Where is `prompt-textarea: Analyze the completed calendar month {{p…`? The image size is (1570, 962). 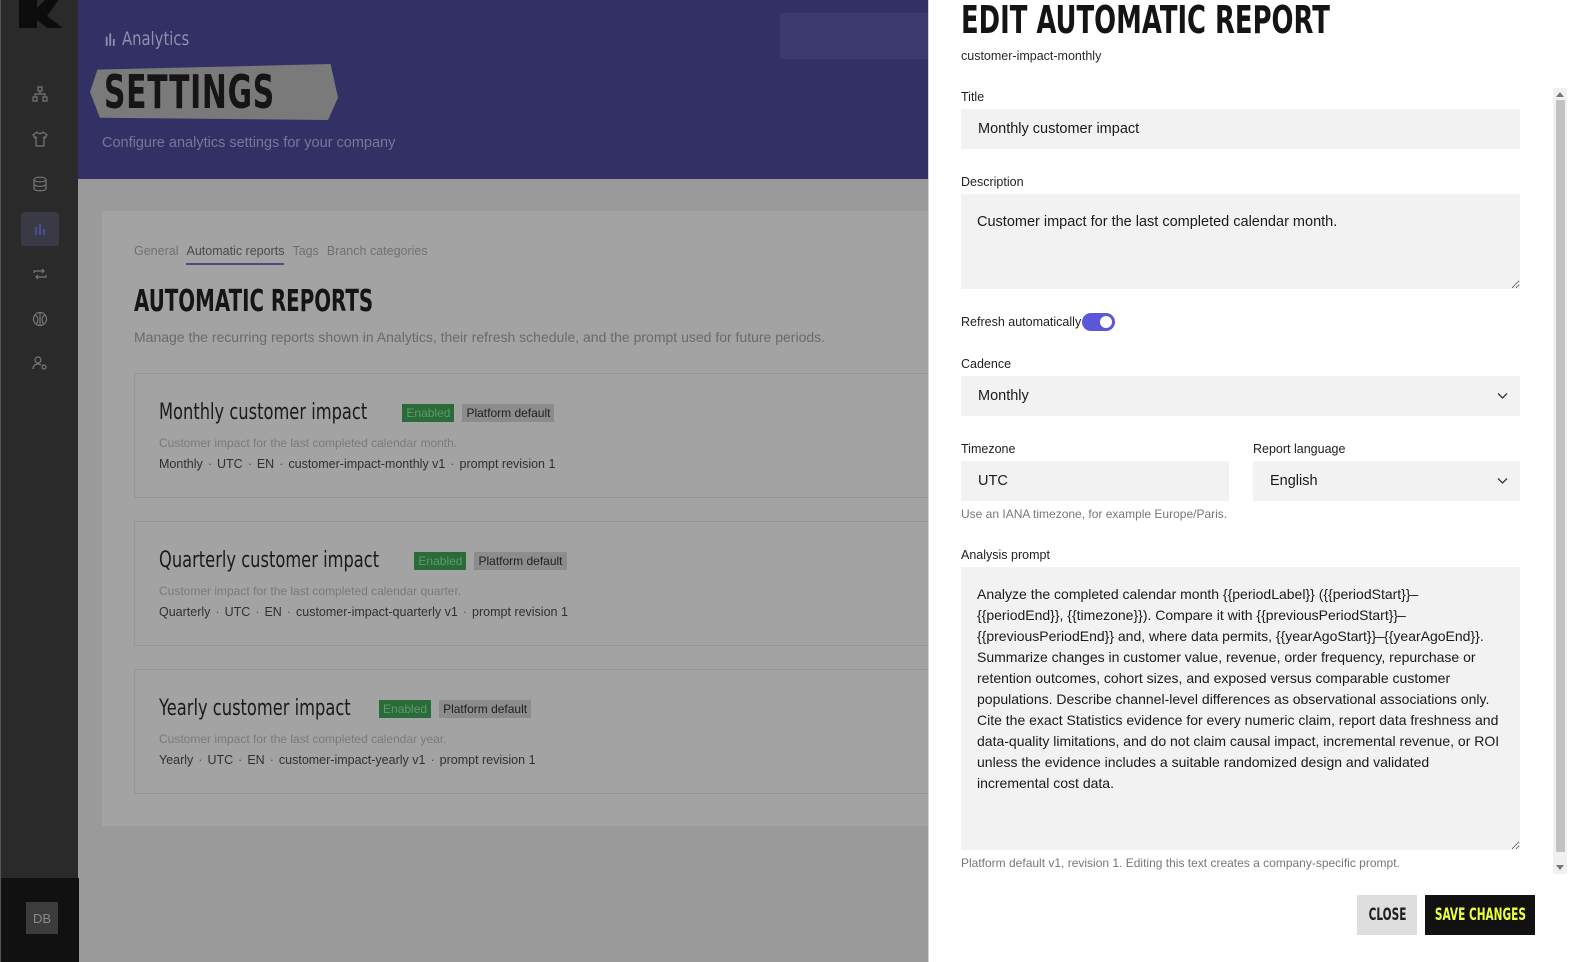 prompt-textarea: Analyze the completed calendar month {{p… is located at coordinates (1240, 708).